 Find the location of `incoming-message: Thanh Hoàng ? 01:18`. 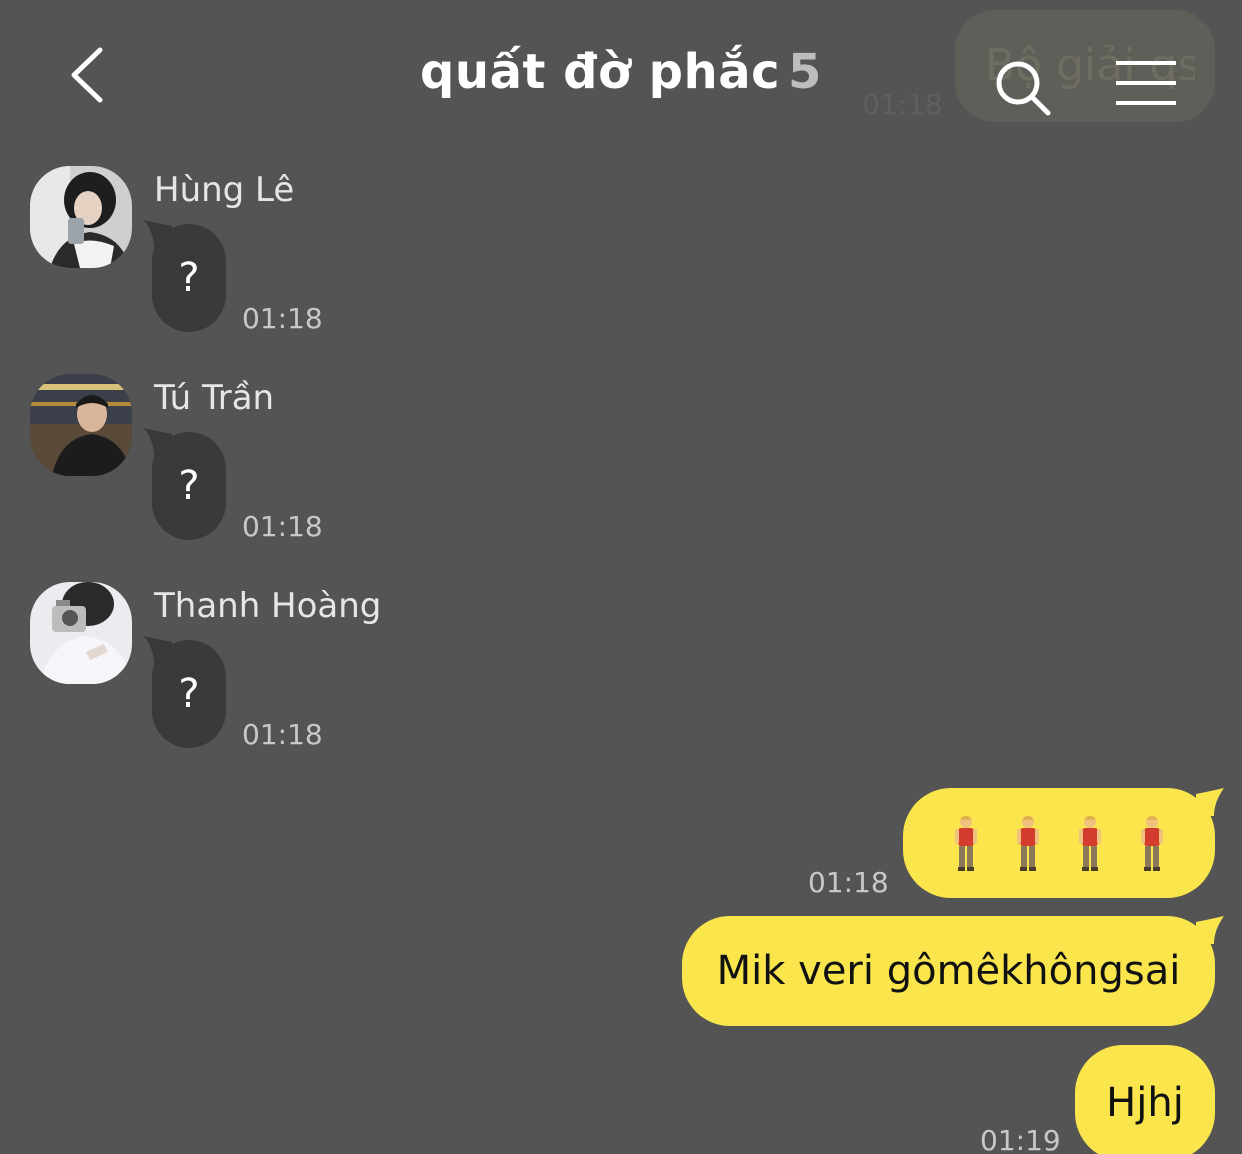

incoming-message: Thanh Hoàng ? 01:18 is located at coordinates (350, 677).